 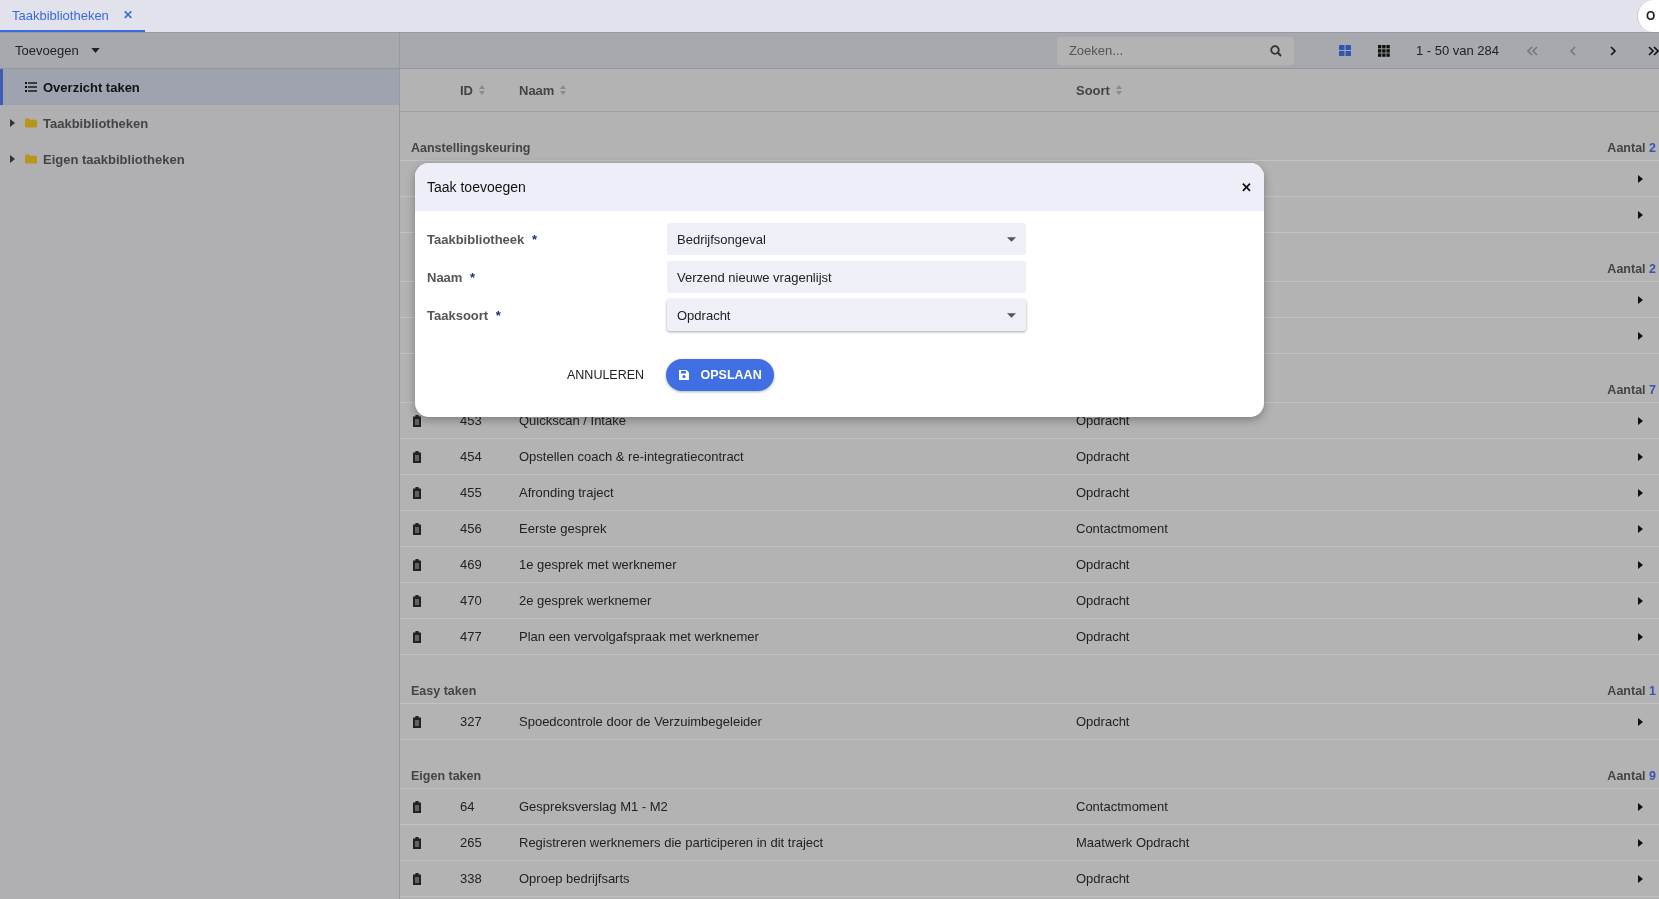 I want to click on table-cell: 469, so click(x=471, y=564).